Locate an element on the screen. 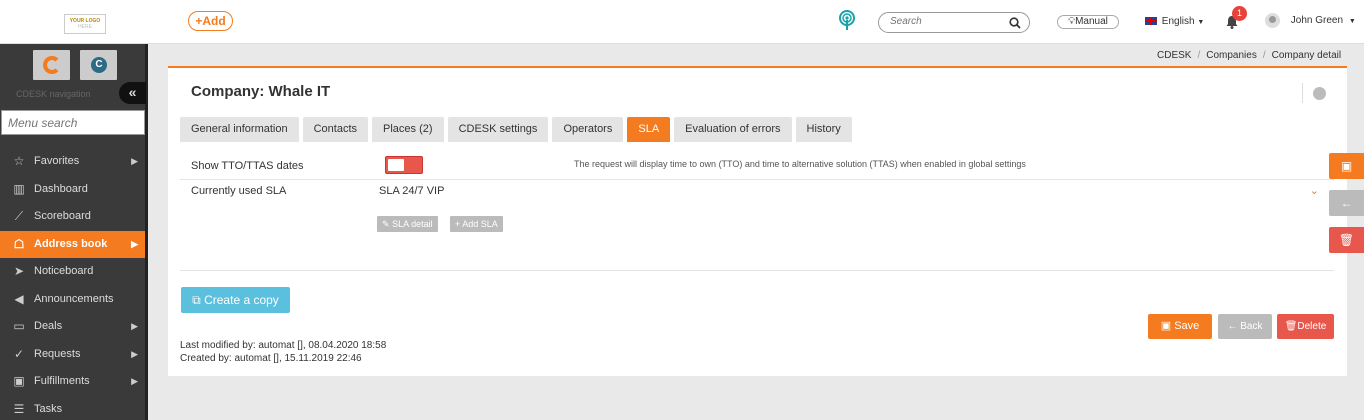 The height and width of the screenshot is (420, 1364). search-icon is located at coordinates (1015, 24).